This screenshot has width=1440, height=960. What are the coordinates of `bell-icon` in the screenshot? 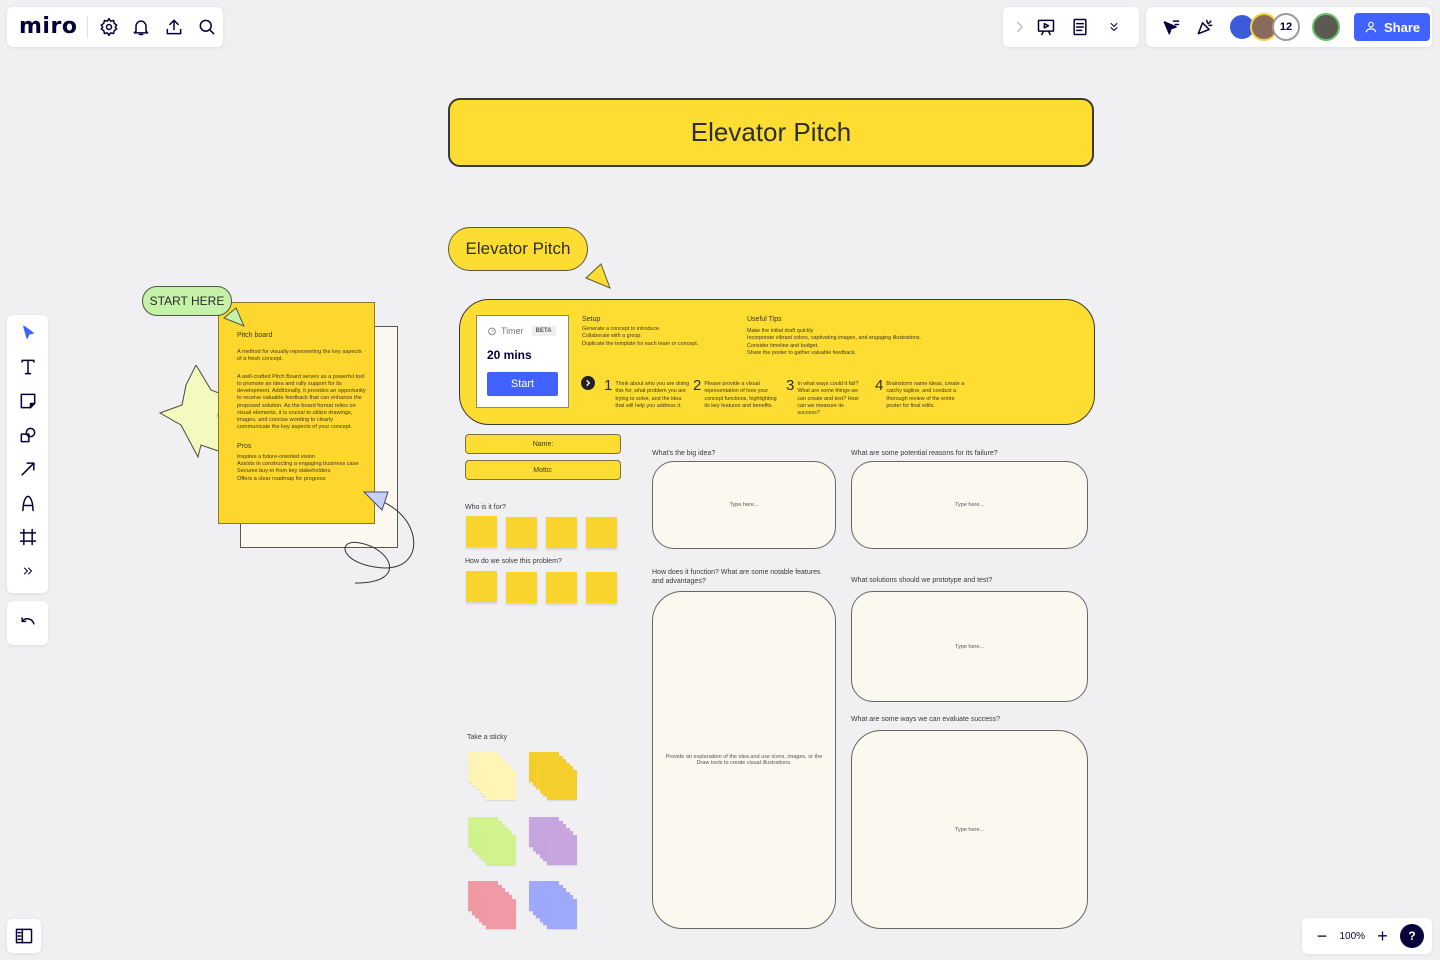 It's located at (141, 28).